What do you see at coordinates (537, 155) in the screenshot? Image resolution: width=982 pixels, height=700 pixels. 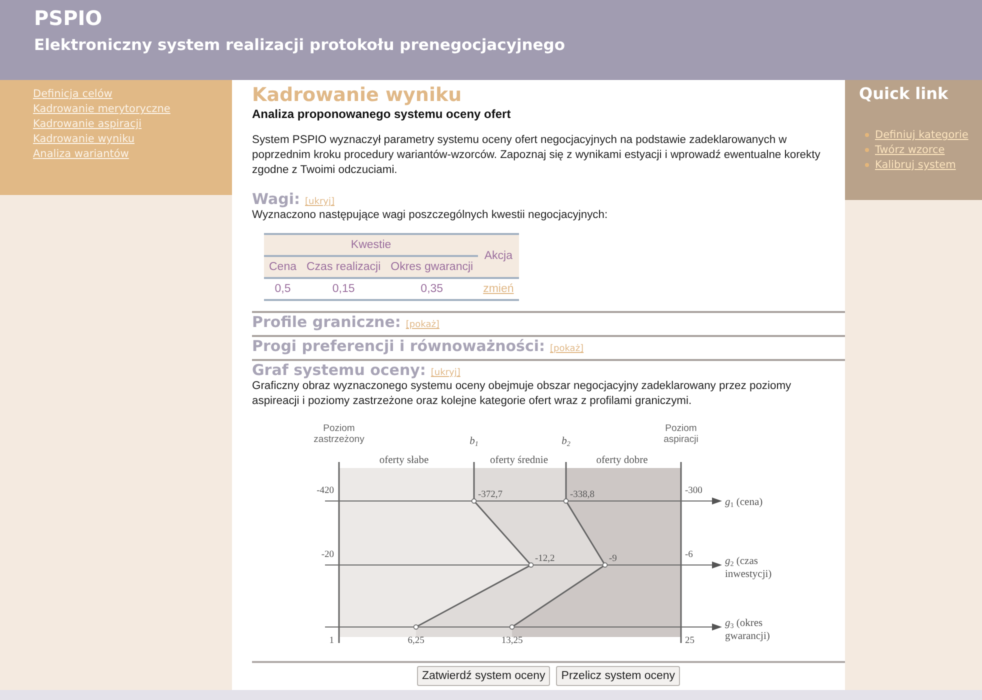 I see `intro-text: System PSPIO wyznaczył parametry systemu oceny ofert negocjacyjnych na podstawie zadeklarowanych w poprzednim kroku procedury wariantów-wzorców. Zapoznaj się z wynikami estyacji i wprowadź ewentualne korekty zgodne z Twoimi odczuciami.` at bounding box center [537, 155].